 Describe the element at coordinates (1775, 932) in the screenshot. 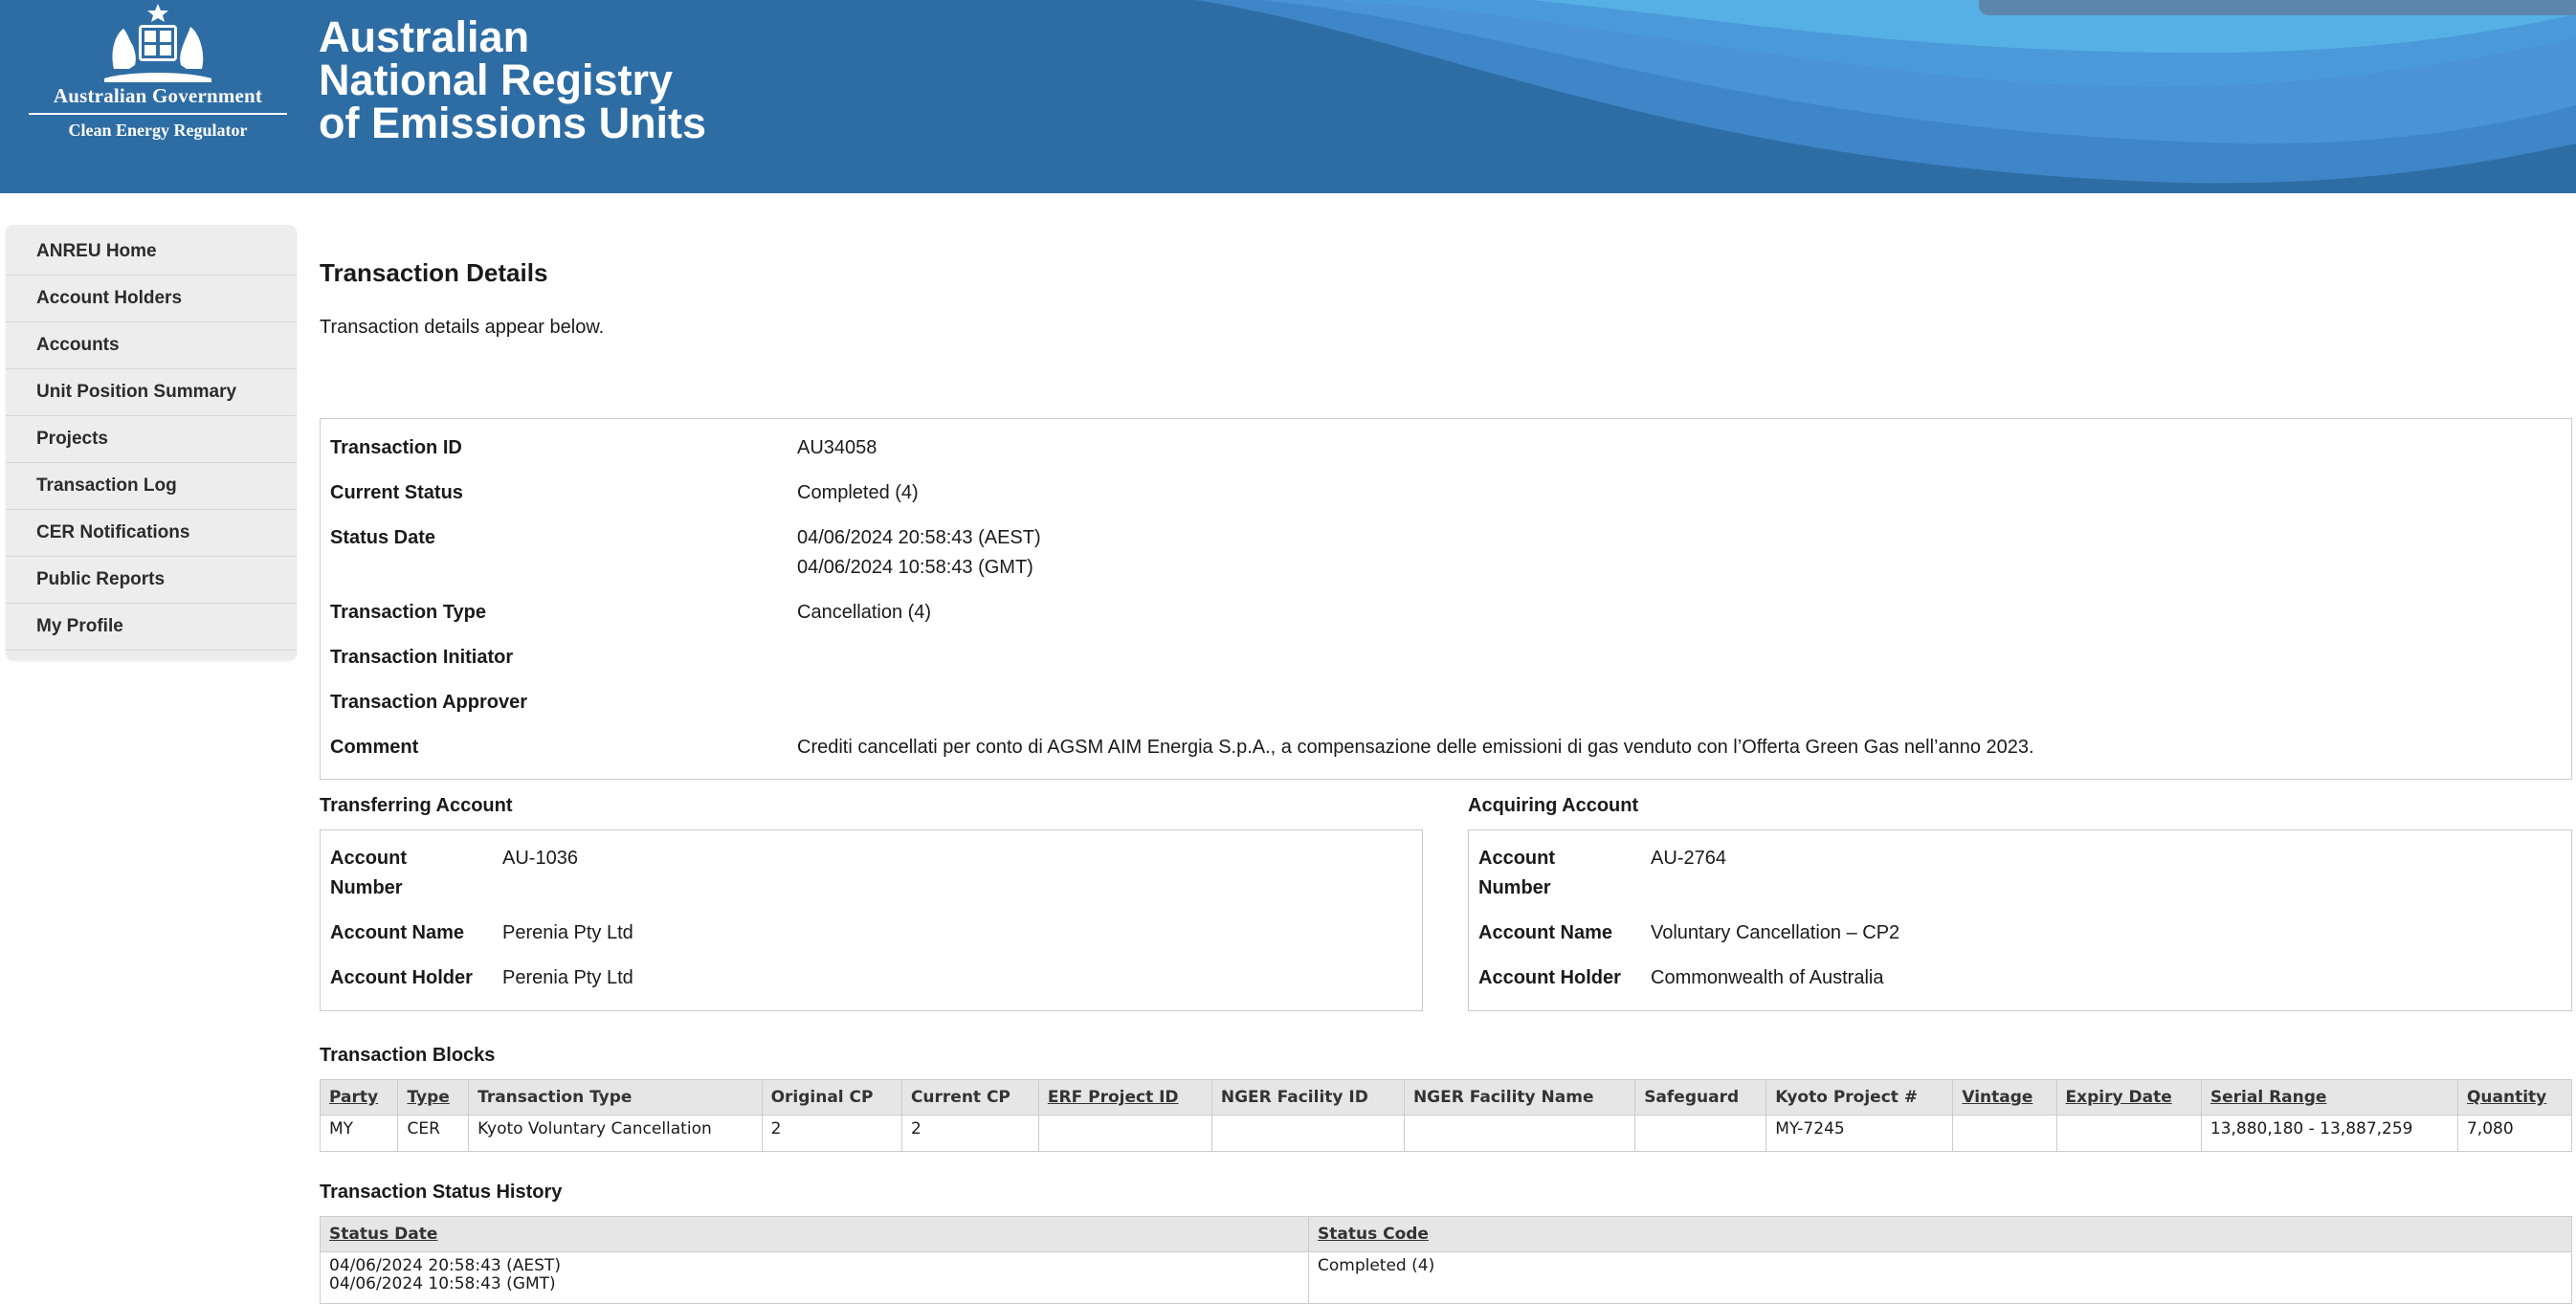

I see `acquiring-account-name: Voluntary Cancellation – CP2` at that location.